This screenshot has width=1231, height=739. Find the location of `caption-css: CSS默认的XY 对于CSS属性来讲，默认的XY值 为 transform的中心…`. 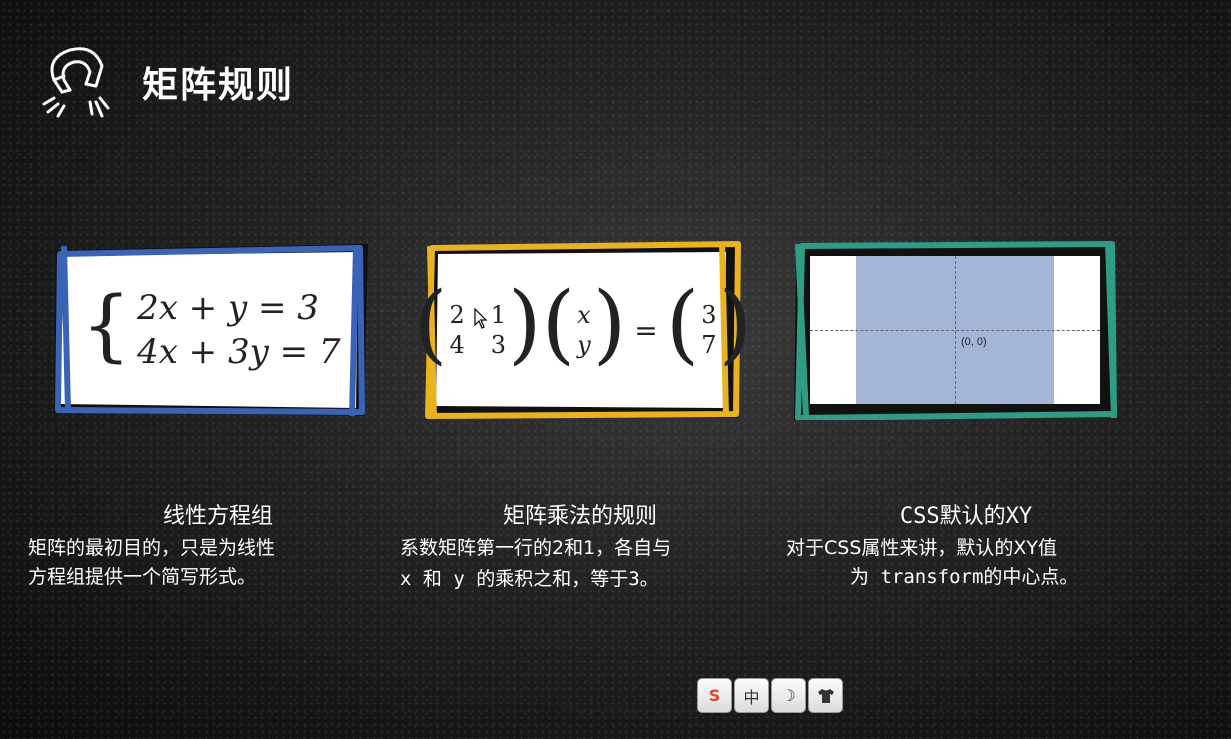

caption-css: CSS默认的XY 对于CSS属性来讲，默认的XY值 为 transform的中心… is located at coordinates (966, 544).